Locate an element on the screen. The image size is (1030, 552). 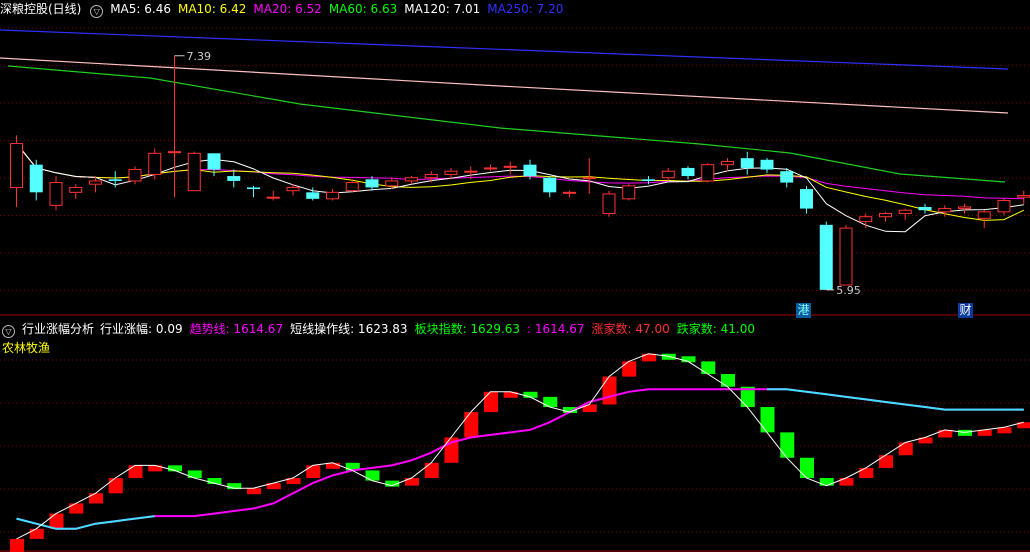
ma20-line is located at coordinates (520, 171).